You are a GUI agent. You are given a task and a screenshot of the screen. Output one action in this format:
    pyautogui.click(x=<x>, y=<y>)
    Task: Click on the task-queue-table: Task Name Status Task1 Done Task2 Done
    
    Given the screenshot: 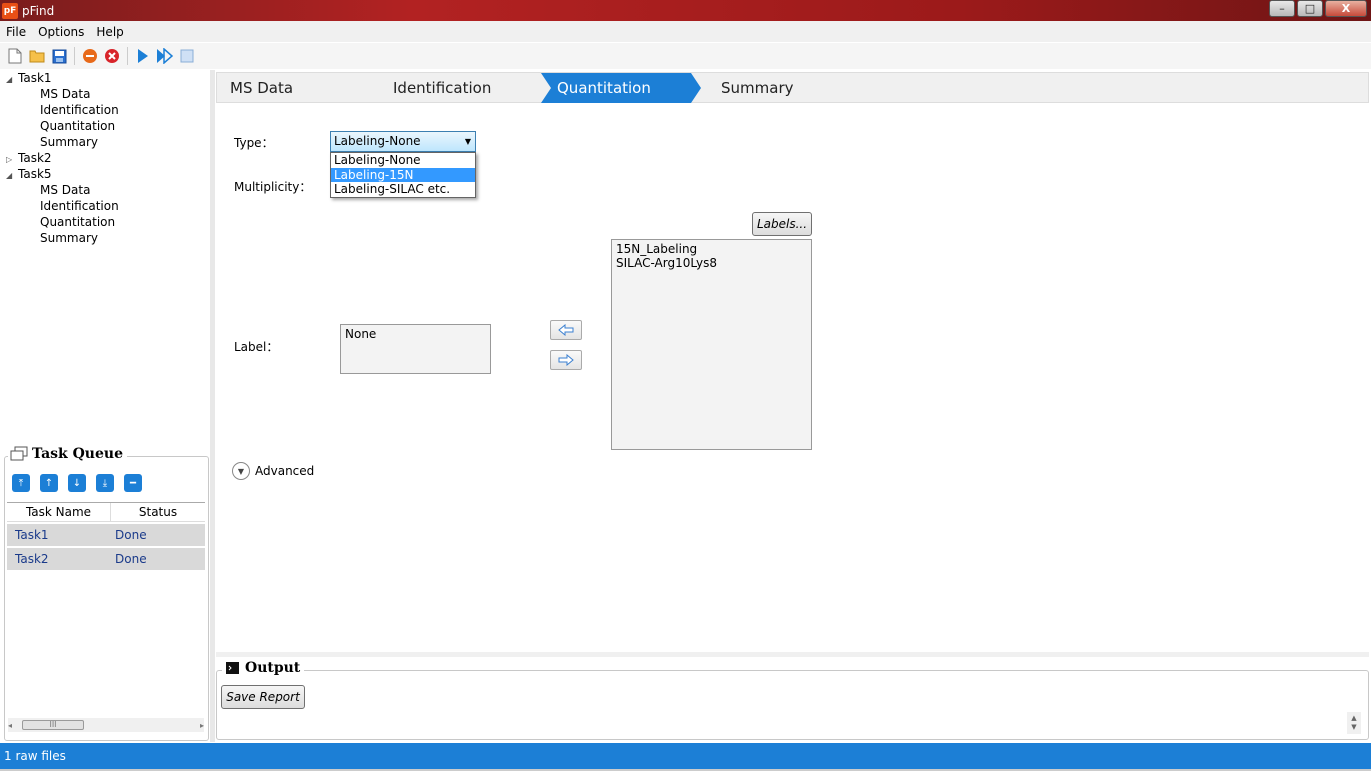 What is the action you would take?
    pyautogui.click(x=106, y=536)
    